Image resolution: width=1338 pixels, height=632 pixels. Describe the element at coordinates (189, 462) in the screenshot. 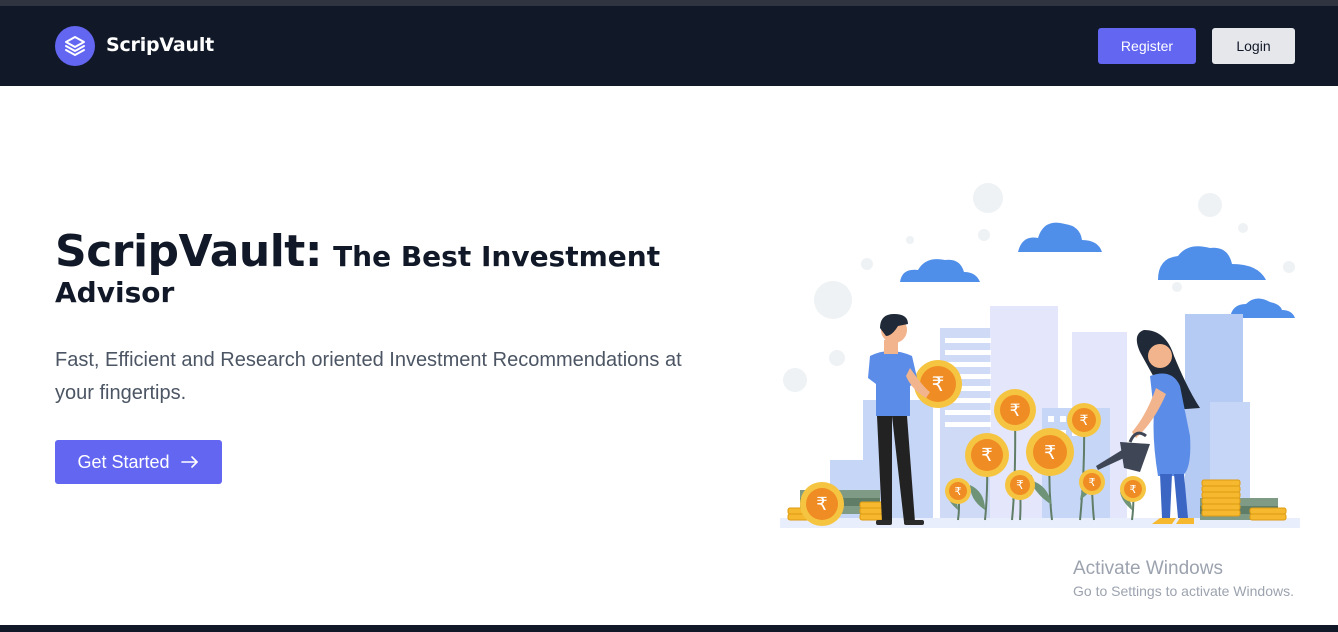

I see `arrow-right-icon` at that location.